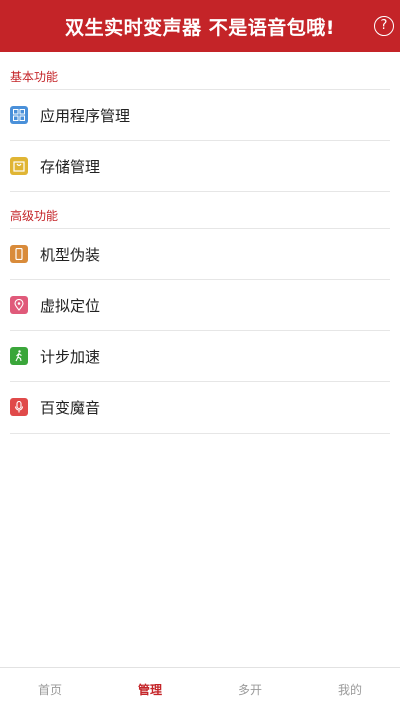 The width and height of the screenshot is (400, 710). Describe the element at coordinates (200, 407) in the screenshot. I see `menu-item-voice-changer: 百变魔音` at that location.